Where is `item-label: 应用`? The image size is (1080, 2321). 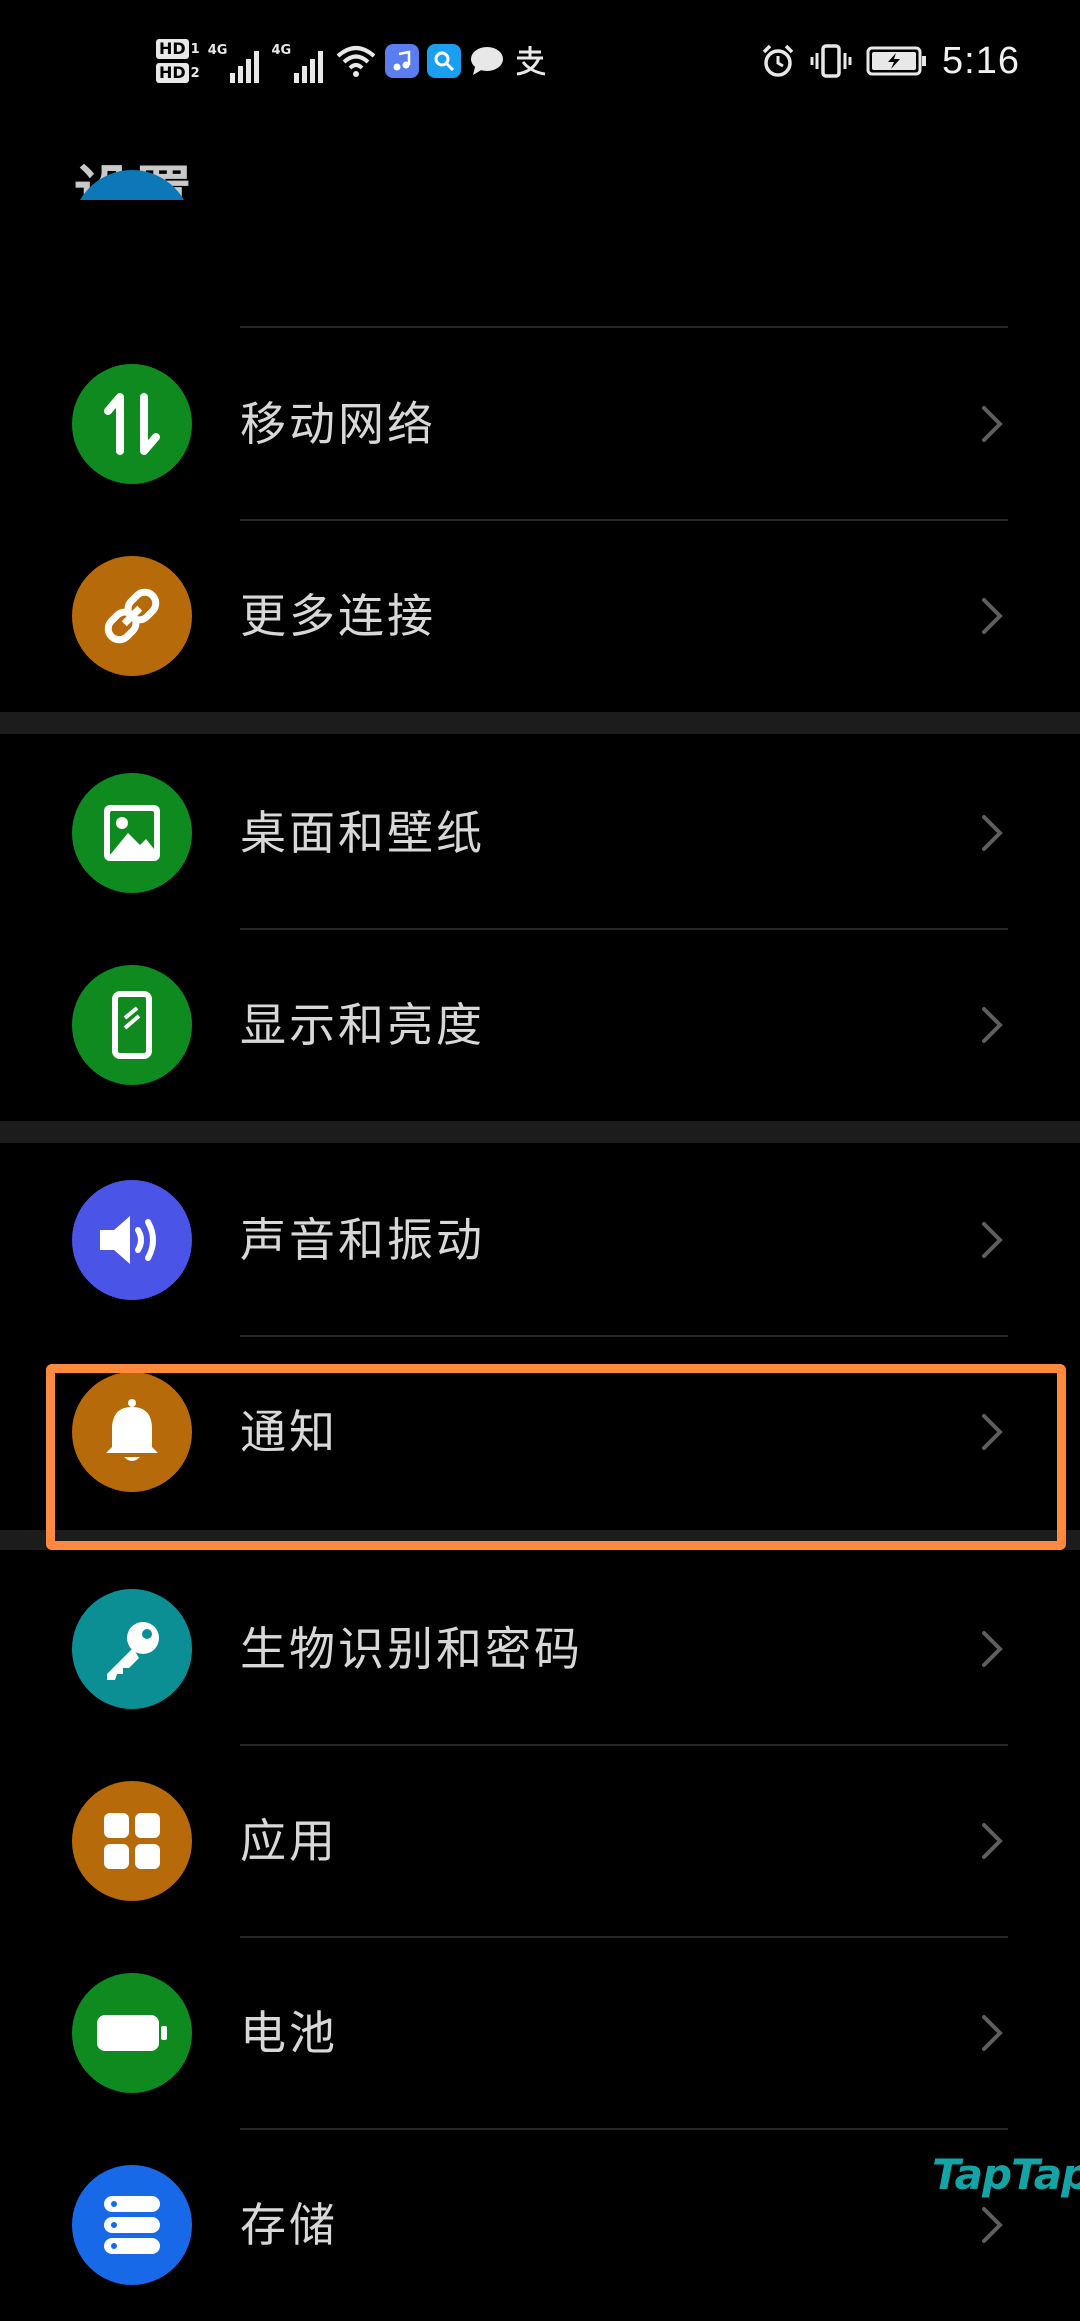 item-label: 应用 is located at coordinates (289, 1841).